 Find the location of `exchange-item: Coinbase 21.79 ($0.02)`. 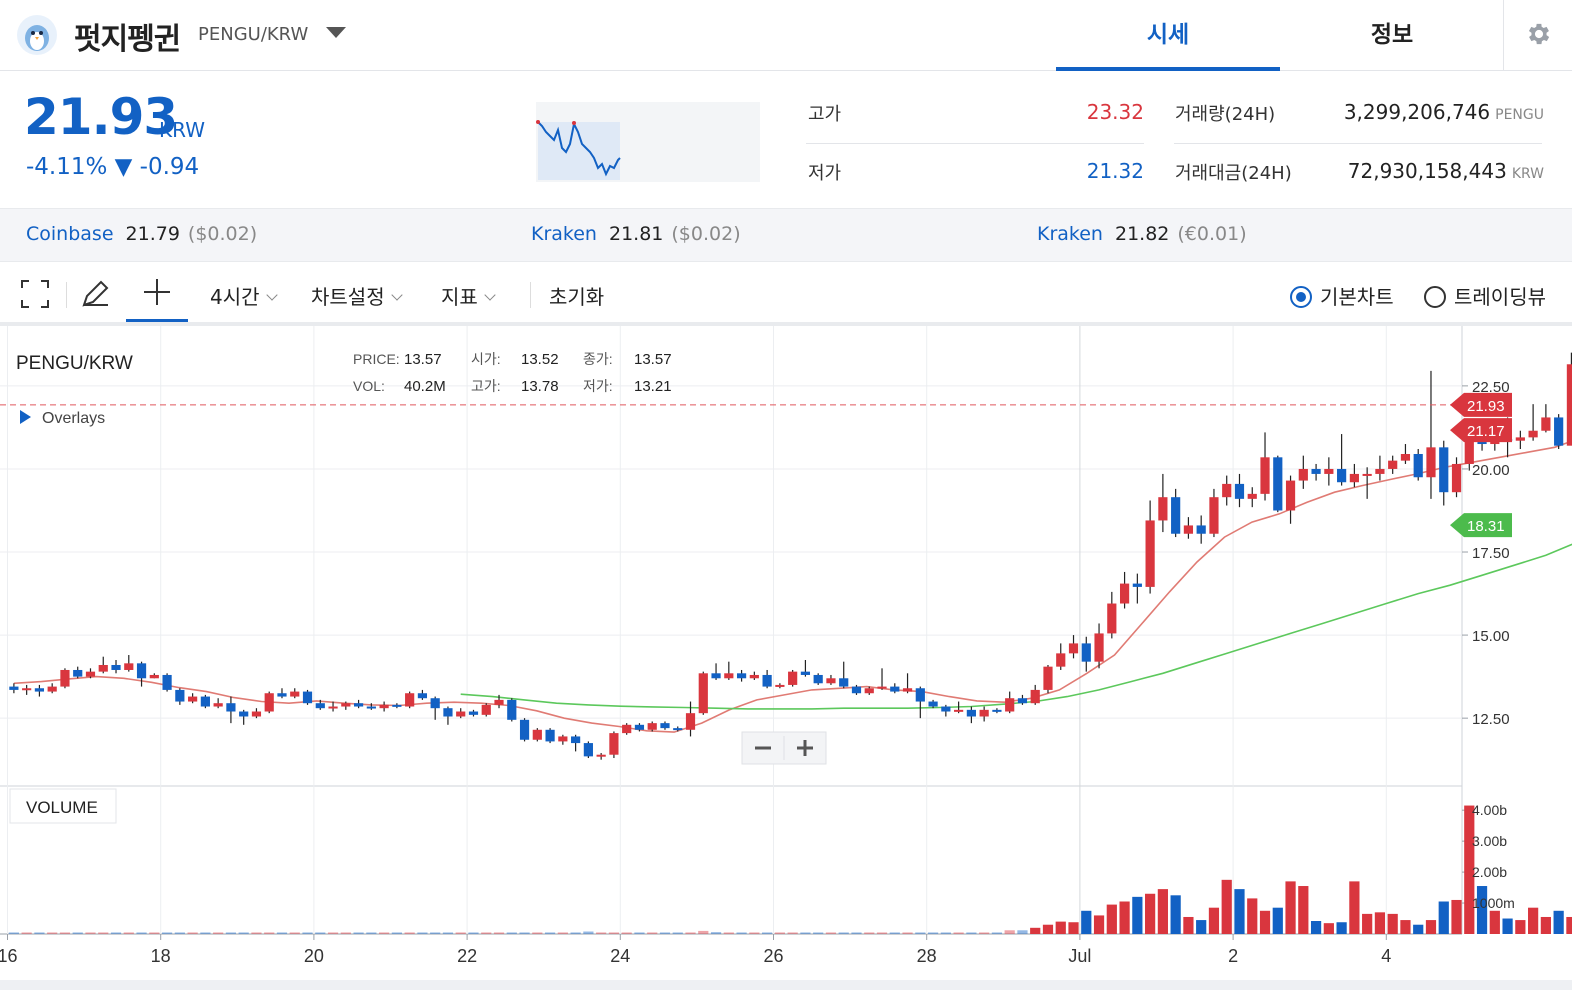

exchange-item: Coinbase 21.79 ($0.02) is located at coordinates (141, 234).